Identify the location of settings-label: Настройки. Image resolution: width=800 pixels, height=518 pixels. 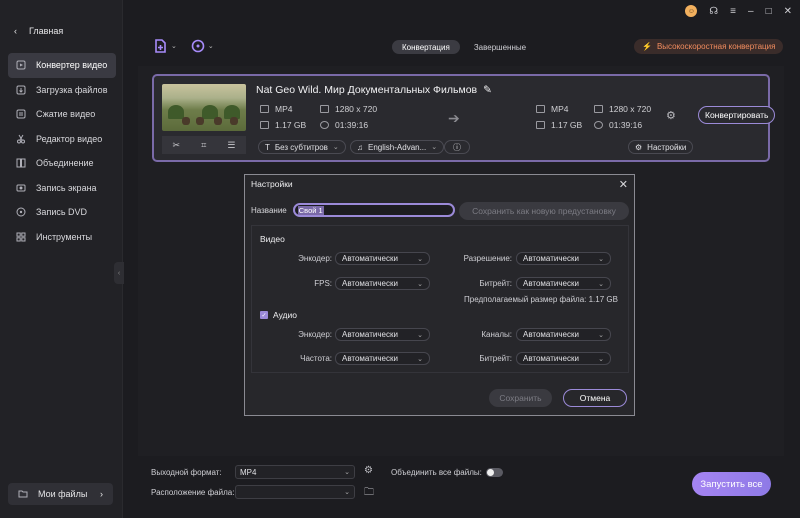
(667, 147).